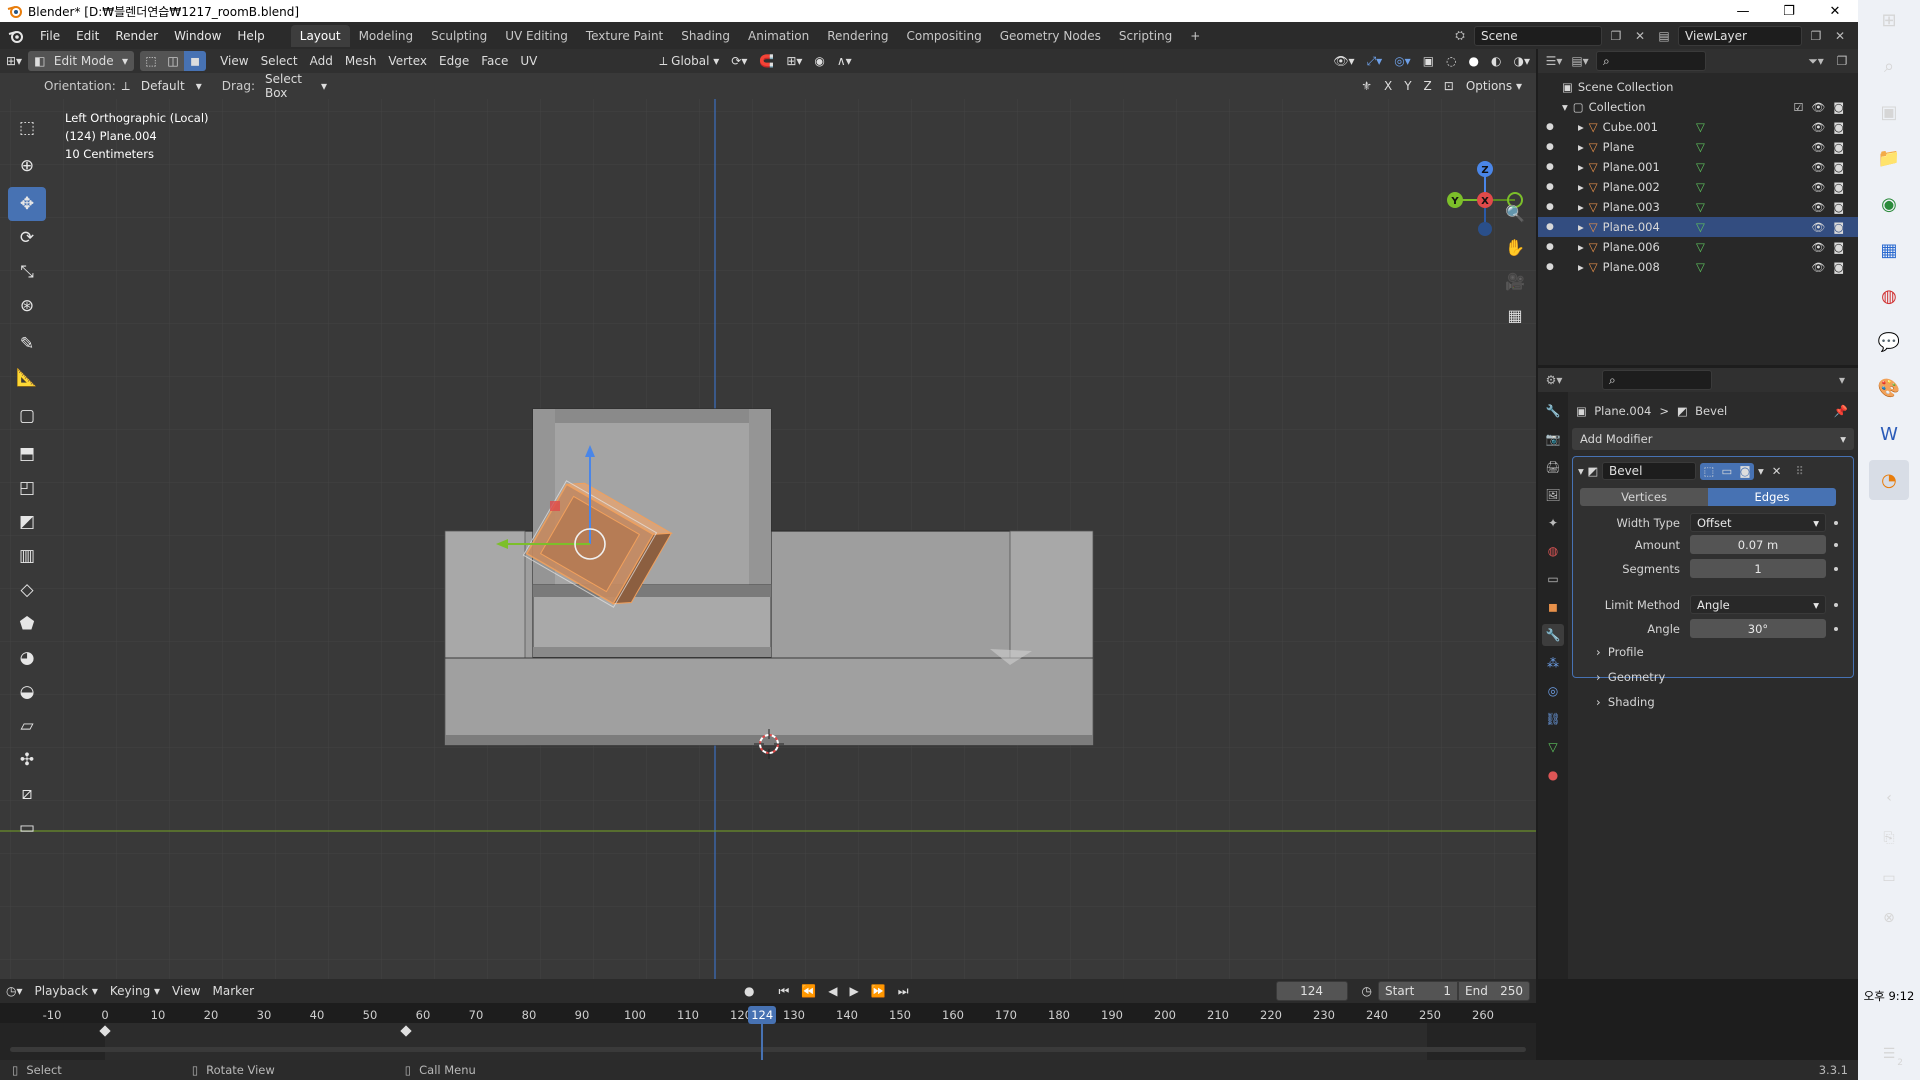 Image resolution: width=1920 pixels, height=1080 pixels. Describe the element at coordinates (186, 991) in the screenshot. I see `menu-timeline-view: View` at that location.